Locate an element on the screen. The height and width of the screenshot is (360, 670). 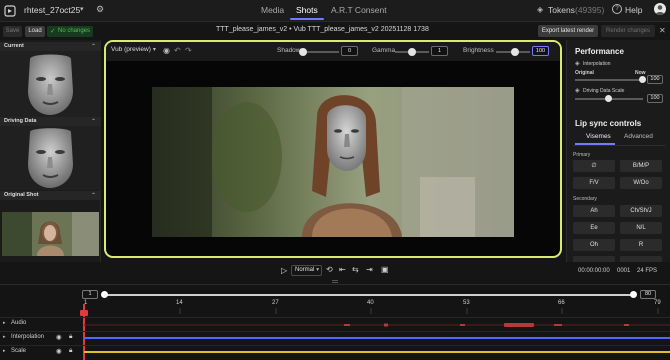
range-start-handle is located at coordinates (104, 294).